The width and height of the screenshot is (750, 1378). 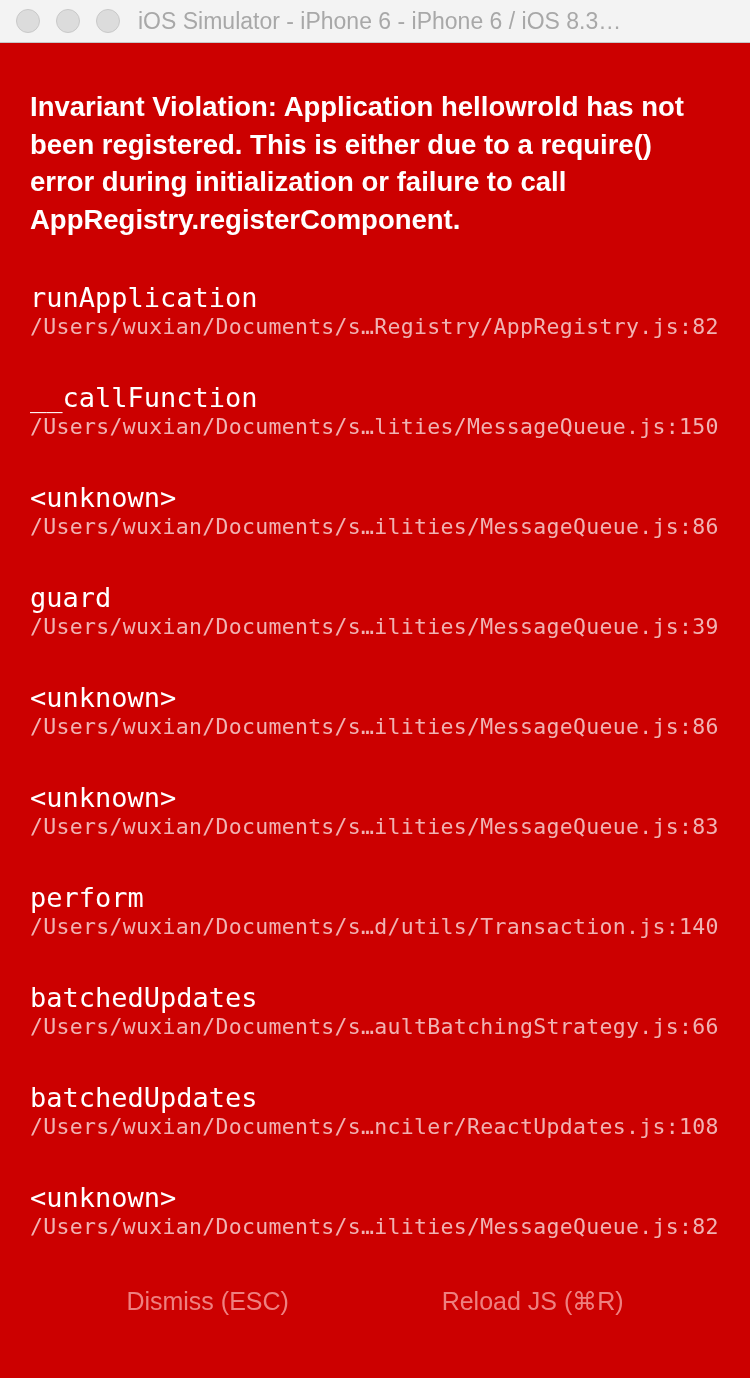 I want to click on zoom-button, so click(x=108, y=21).